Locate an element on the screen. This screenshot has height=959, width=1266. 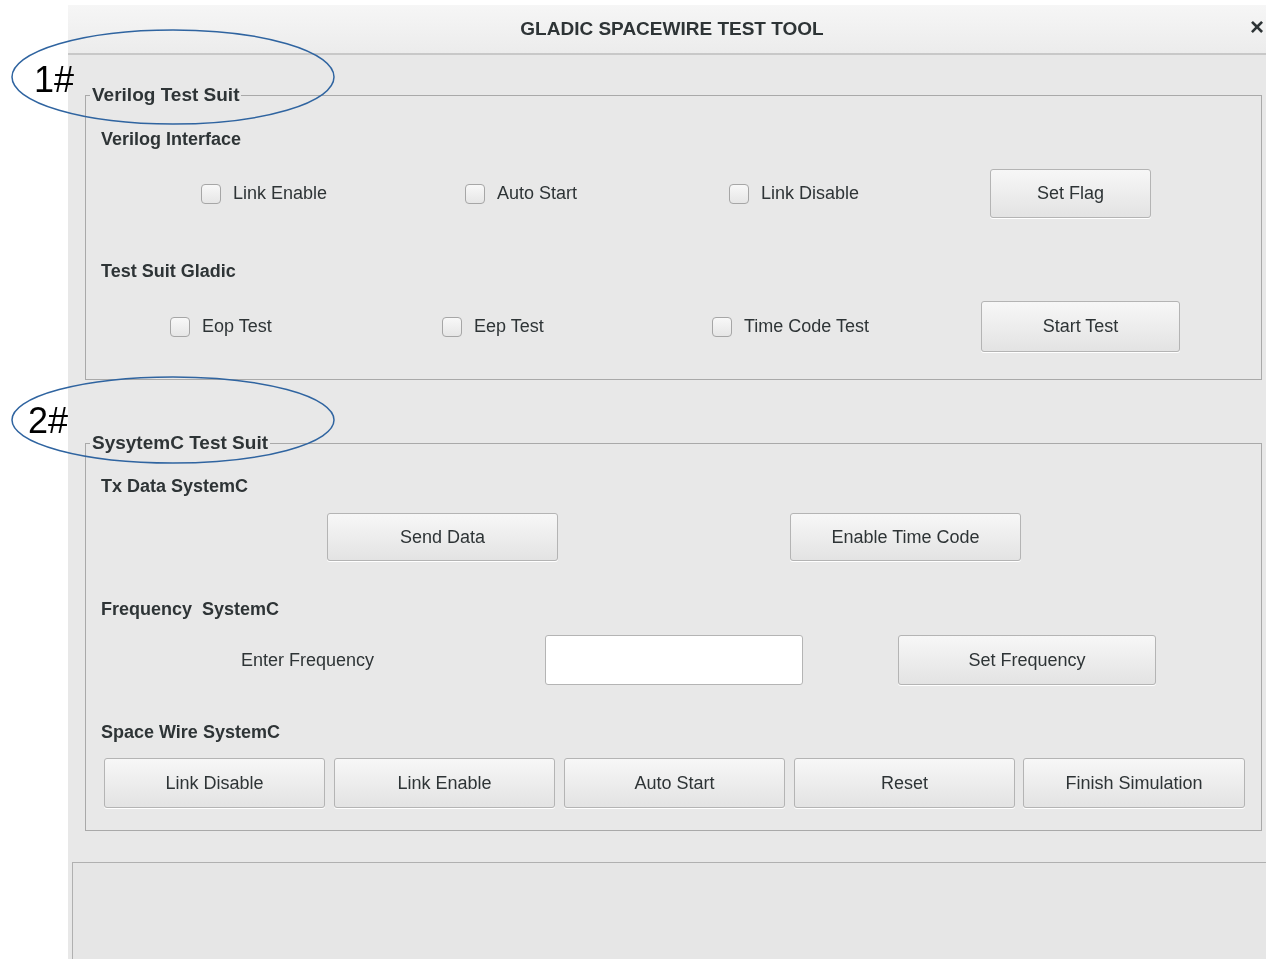
button: Link Disable is located at coordinates (214, 783).